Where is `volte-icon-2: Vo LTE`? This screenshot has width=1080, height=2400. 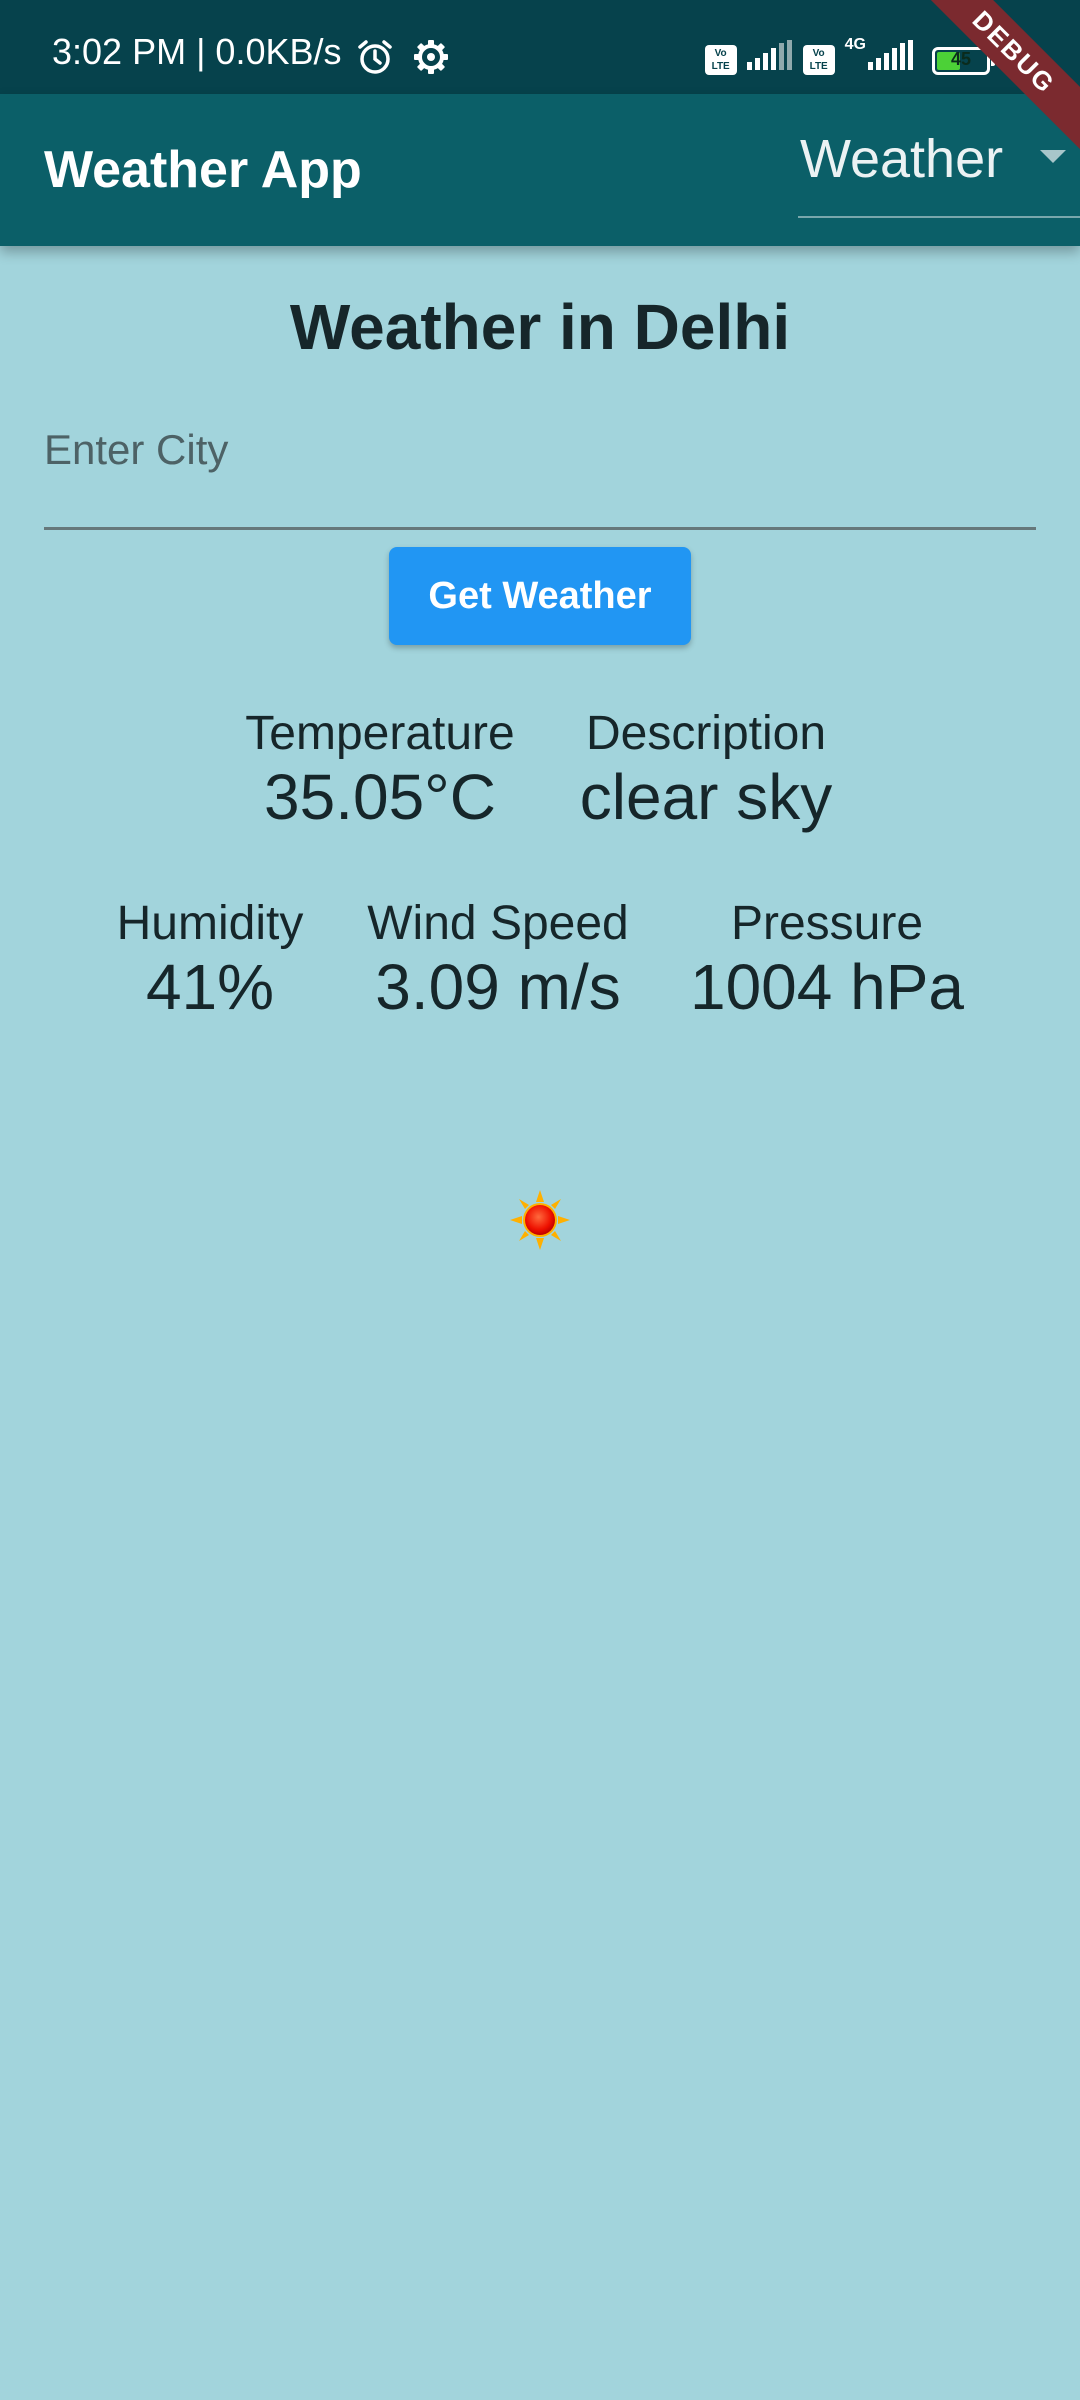 volte-icon-2: Vo LTE is located at coordinates (818, 60).